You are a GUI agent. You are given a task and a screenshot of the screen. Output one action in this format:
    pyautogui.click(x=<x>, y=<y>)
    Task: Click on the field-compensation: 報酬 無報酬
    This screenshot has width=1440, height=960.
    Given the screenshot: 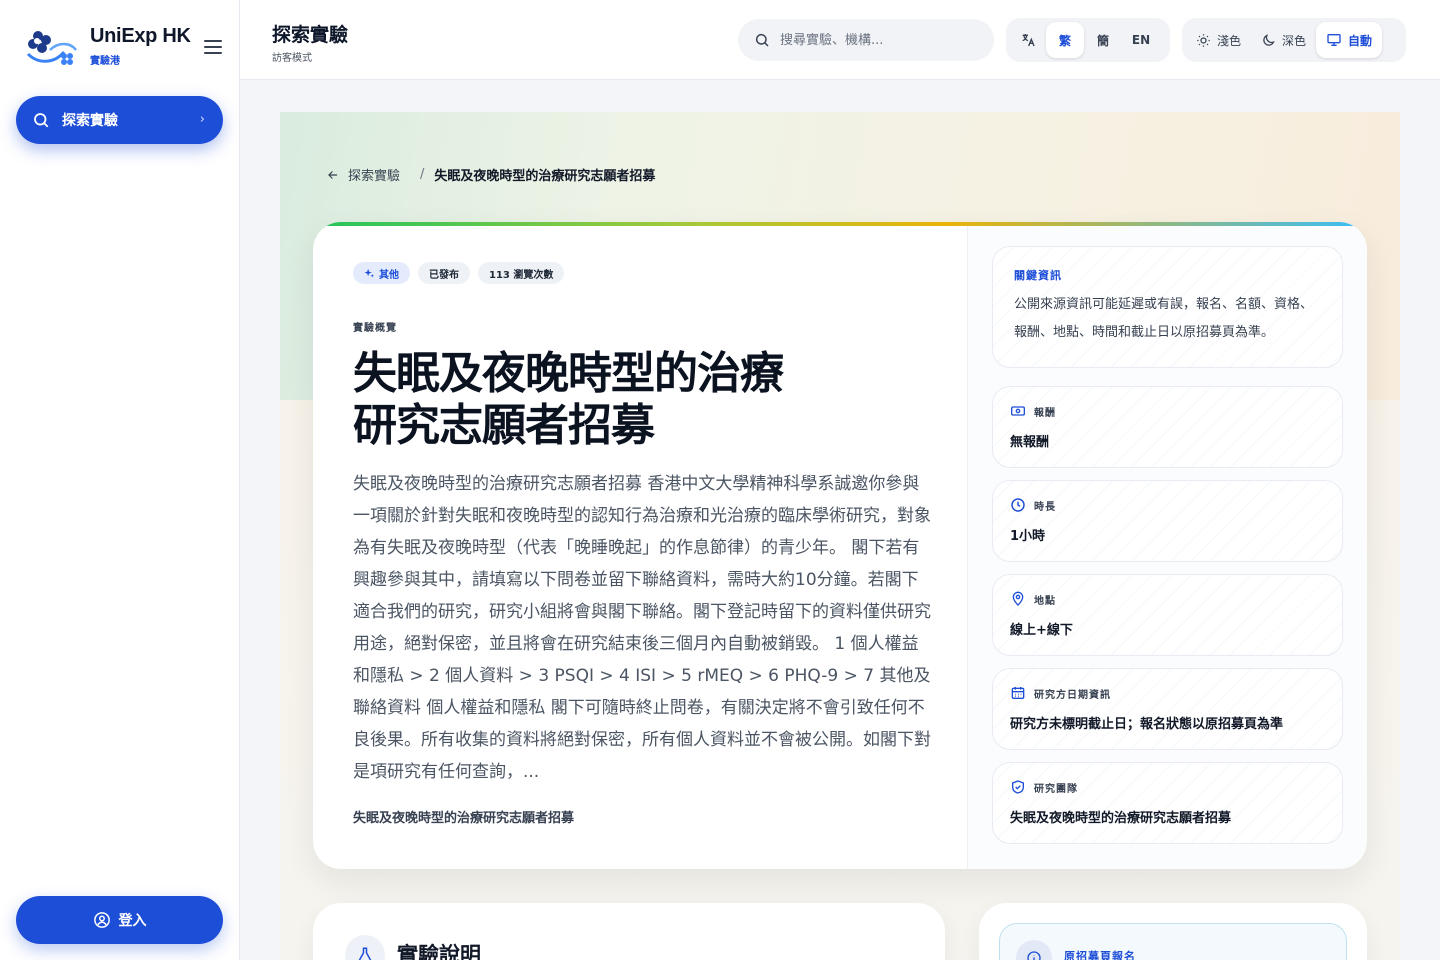 What is the action you would take?
    pyautogui.click(x=1167, y=427)
    